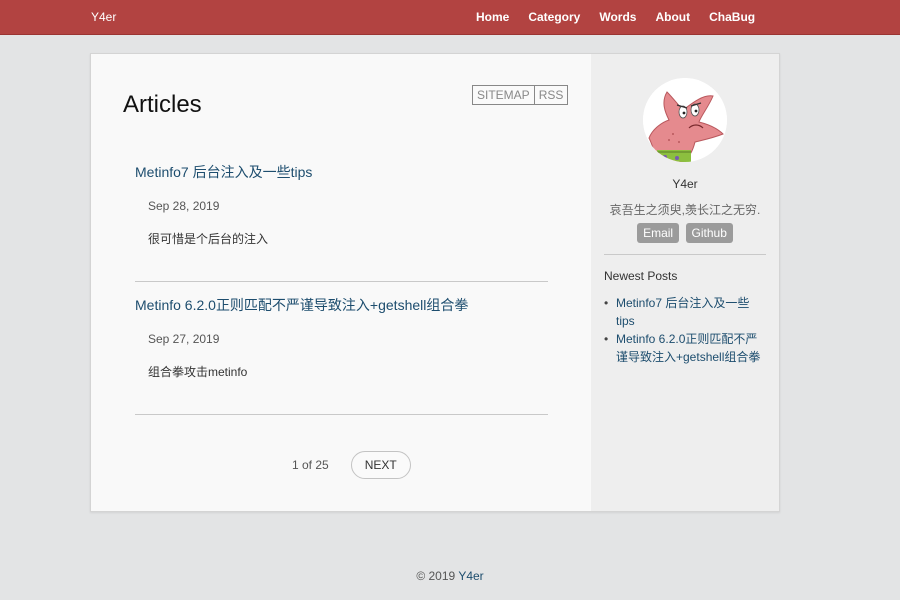  What do you see at coordinates (688, 348) in the screenshot?
I see `newest-post-link: Metinfo 6.2.0正则匹配不严谨导致注入+getshell组合拳` at bounding box center [688, 348].